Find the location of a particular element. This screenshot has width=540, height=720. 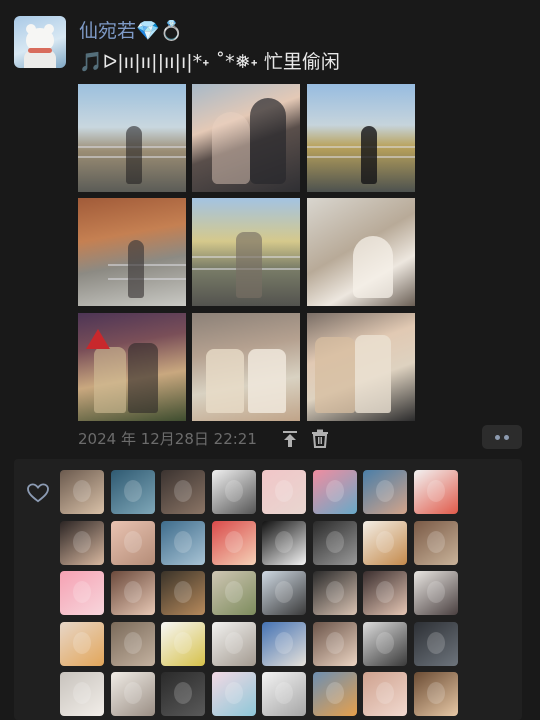

user-nickname: 仙宛若💎💍 is located at coordinates (131, 31).